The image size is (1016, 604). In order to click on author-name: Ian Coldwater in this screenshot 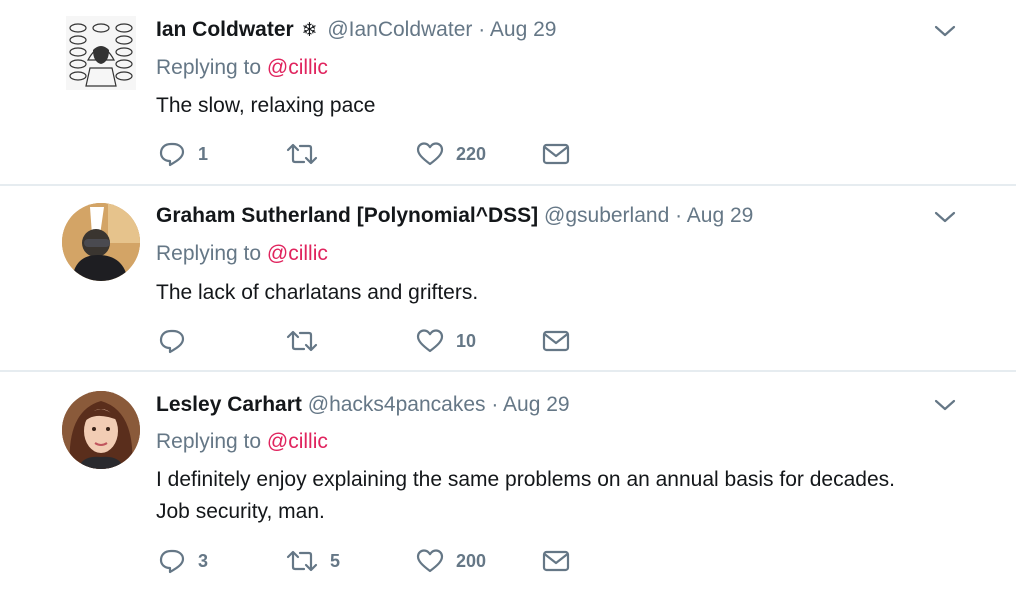, I will do `click(225, 29)`.